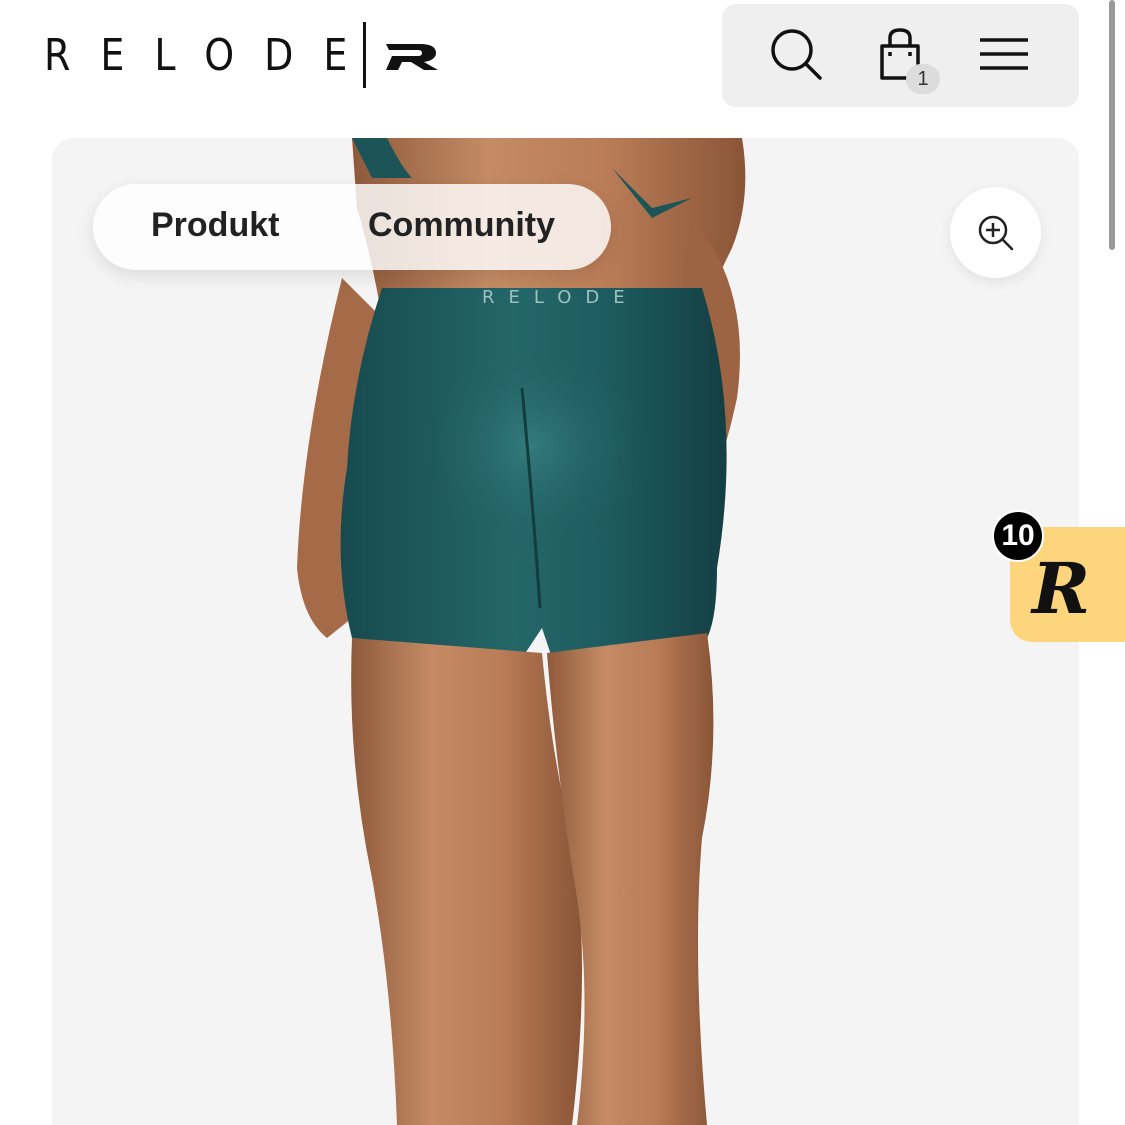 The height and width of the screenshot is (1125, 1125). What do you see at coordinates (211, 55) in the screenshot?
I see `logo-wordmark: RELODE` at bounding box center [211, 55].